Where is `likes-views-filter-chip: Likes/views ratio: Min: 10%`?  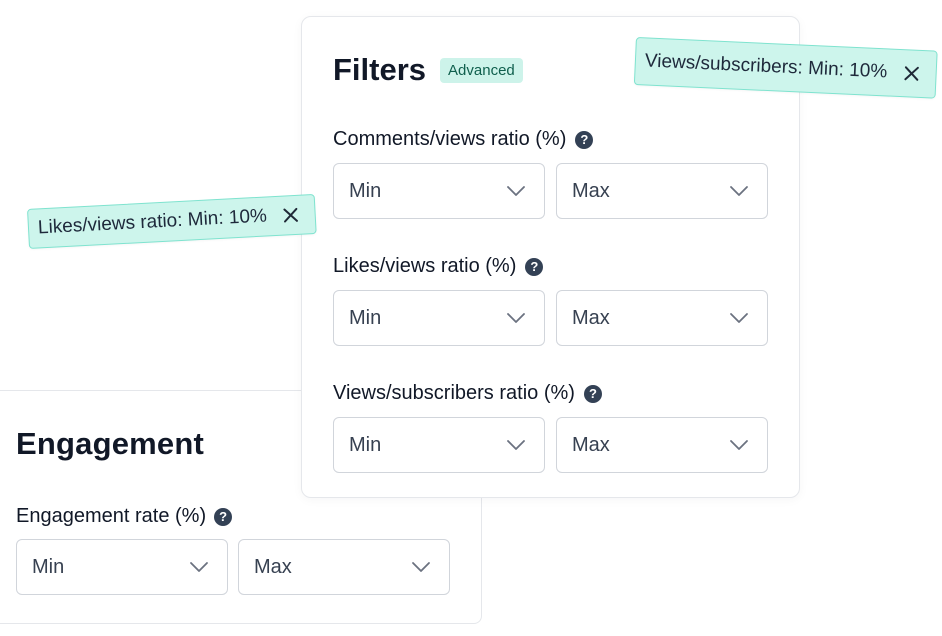
likes-views-filter-chip: Likes/views ratio: Min: 10% is located at coordinates (172, 221).